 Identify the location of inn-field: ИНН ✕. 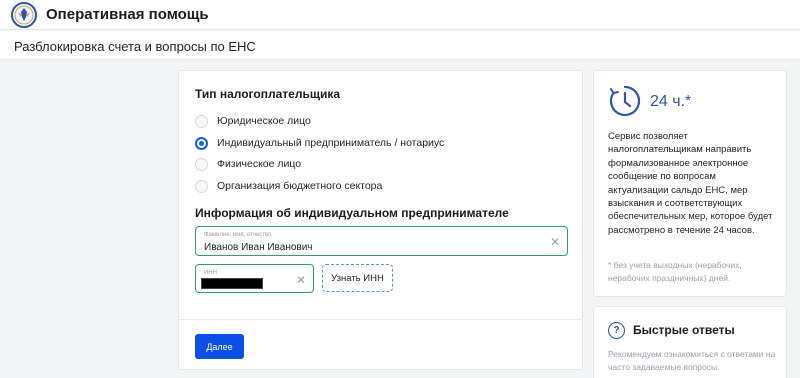
(254, 278).